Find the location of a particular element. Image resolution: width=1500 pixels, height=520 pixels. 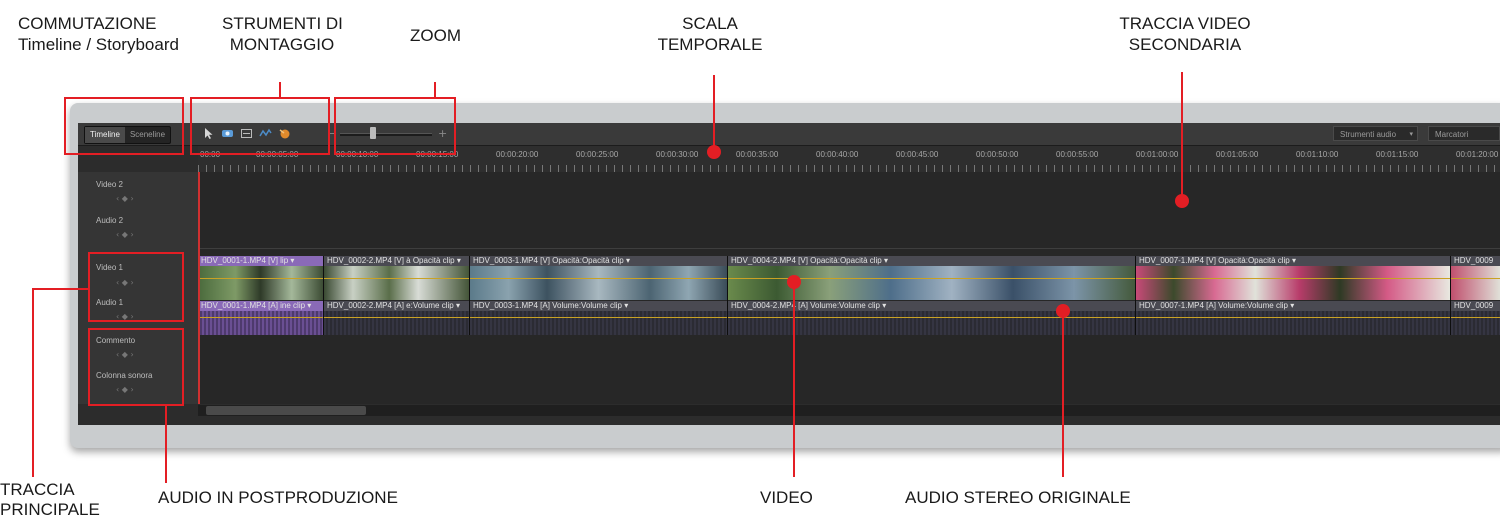

callout-main-line1: TRACCIA is located at coordinates (37, 489).